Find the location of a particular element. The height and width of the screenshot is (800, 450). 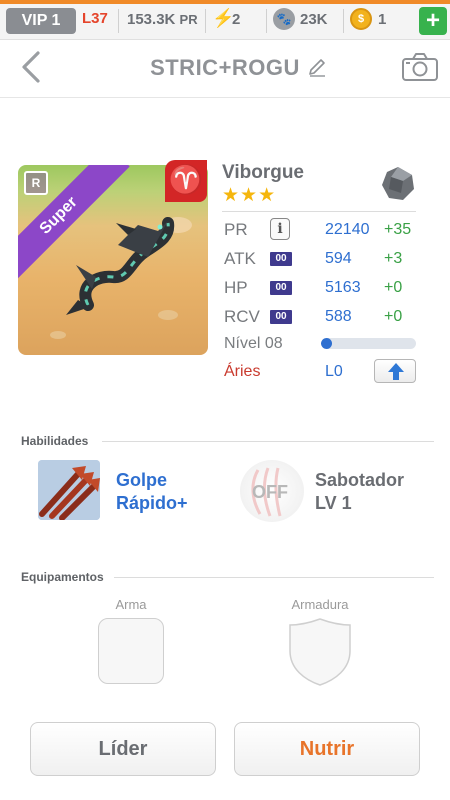

stat-bonus: +3 is located at coordinates (393, 258).